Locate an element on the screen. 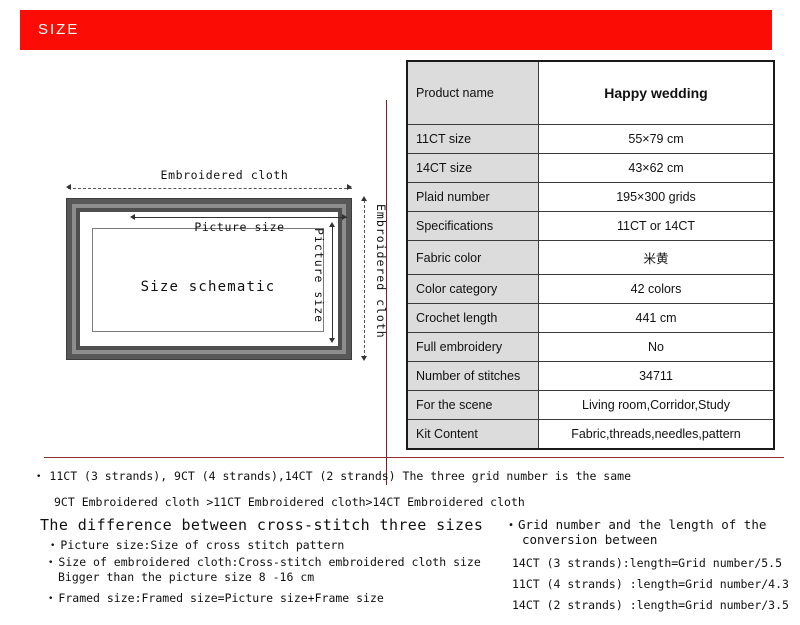  table-row: Crochet length 441 cm is located at coordinates (590, 318).